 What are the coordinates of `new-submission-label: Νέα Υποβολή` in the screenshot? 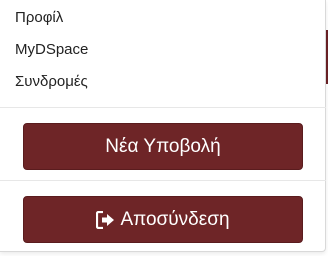 It's located at (163, 146).